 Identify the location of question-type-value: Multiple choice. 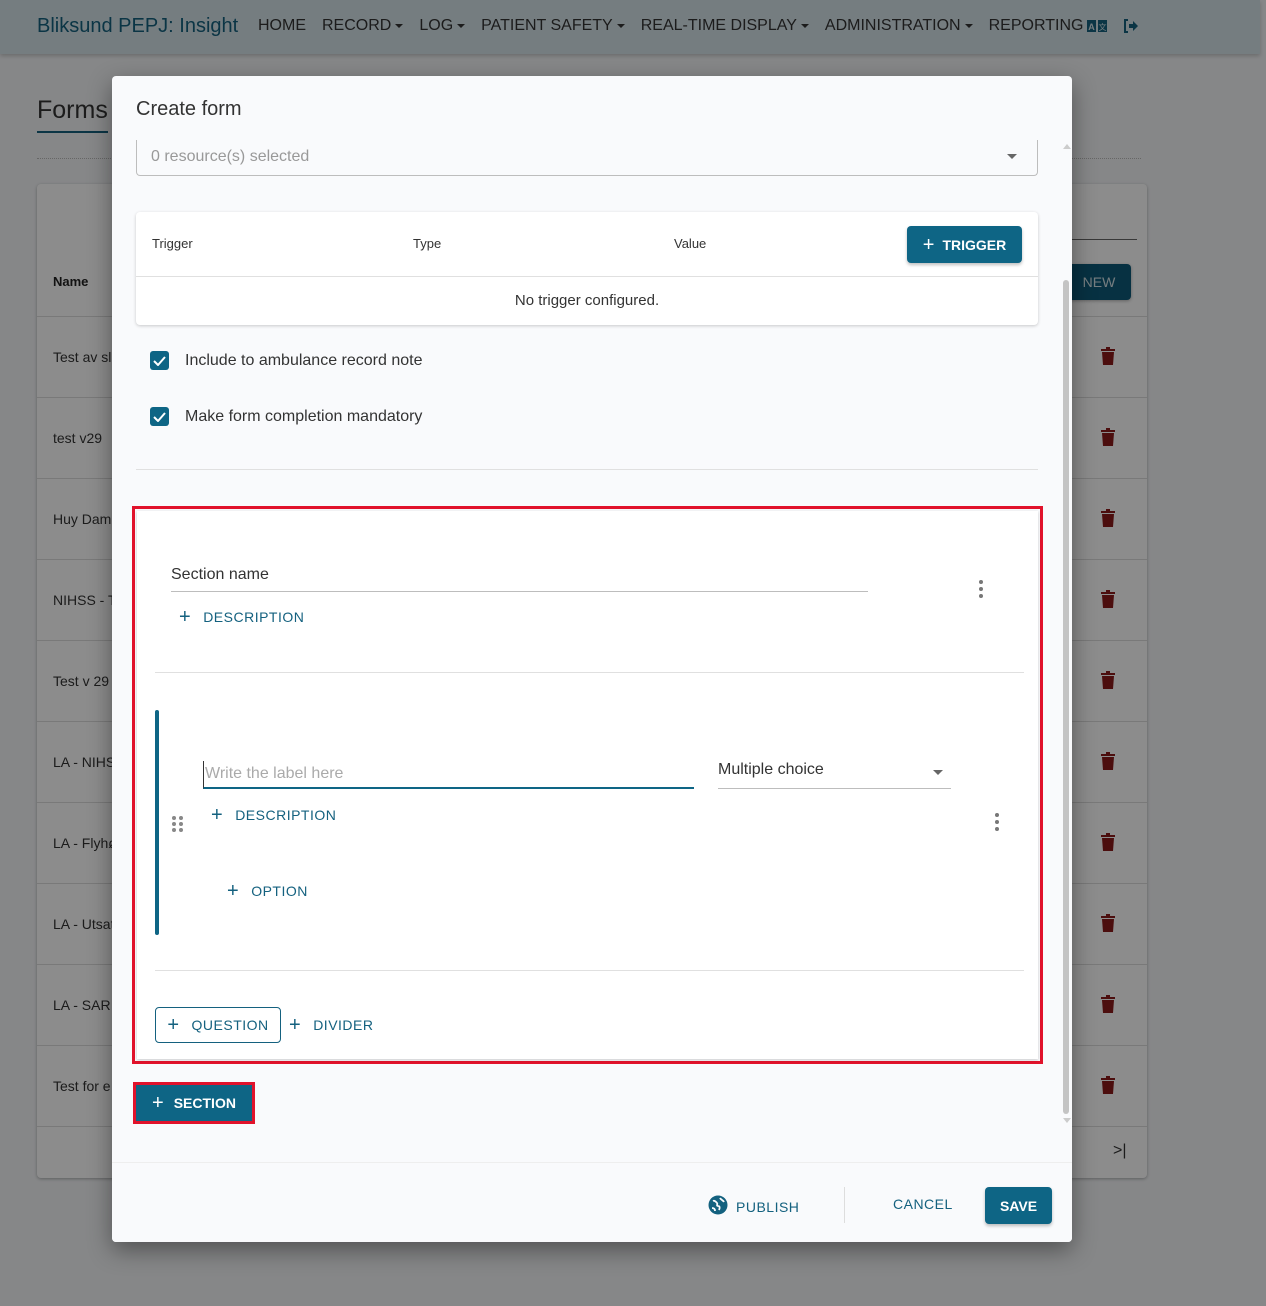
(771, 769).